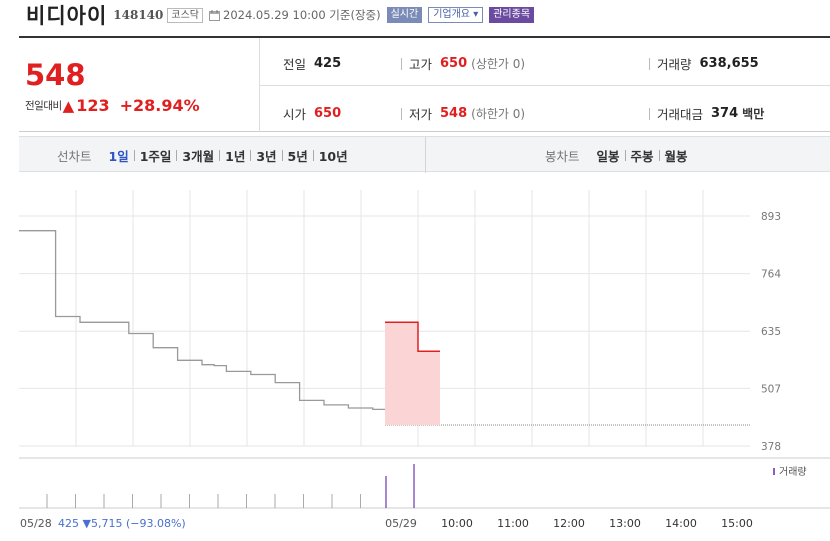 The image size is (830, 541). Describe the element at coordinates (710, 113) in the screenshot. I see `amount-cell: 거래대금 374 백만` at that location.